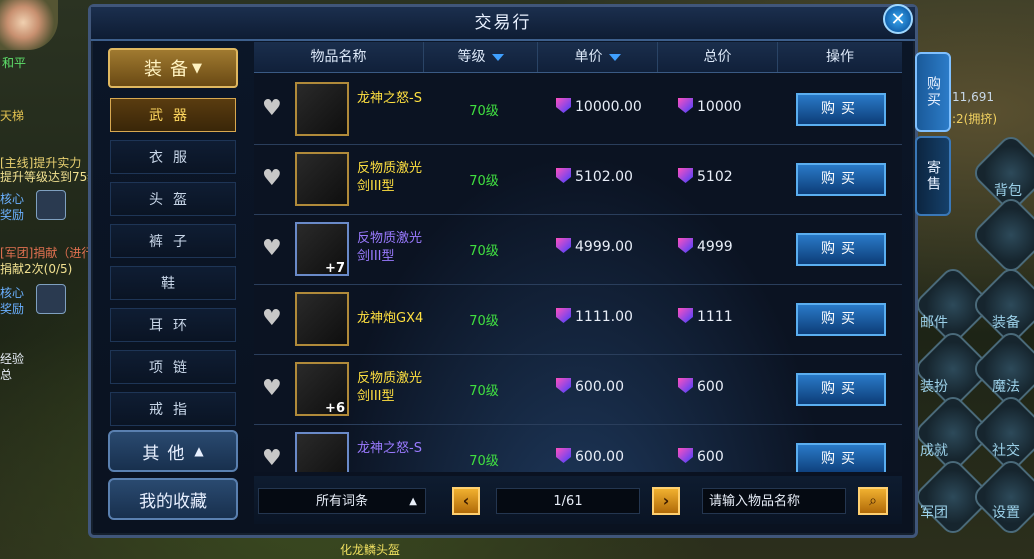  I want to click on next-page-button: ›, so click(666, 501).